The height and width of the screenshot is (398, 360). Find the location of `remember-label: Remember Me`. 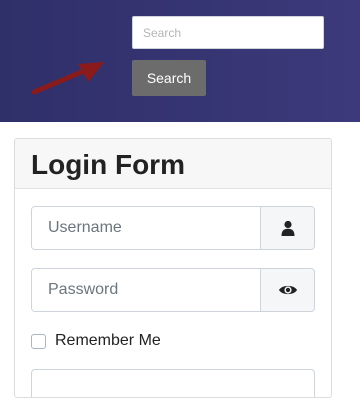

remember-label: Remember Me is located at coordinates (108, 340).